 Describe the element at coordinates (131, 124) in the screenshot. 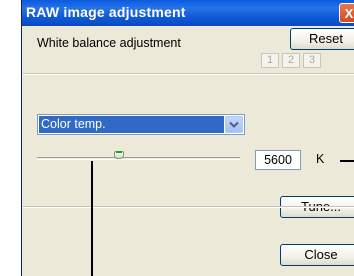

I see `select-selected-value: Color temp.` at that location.